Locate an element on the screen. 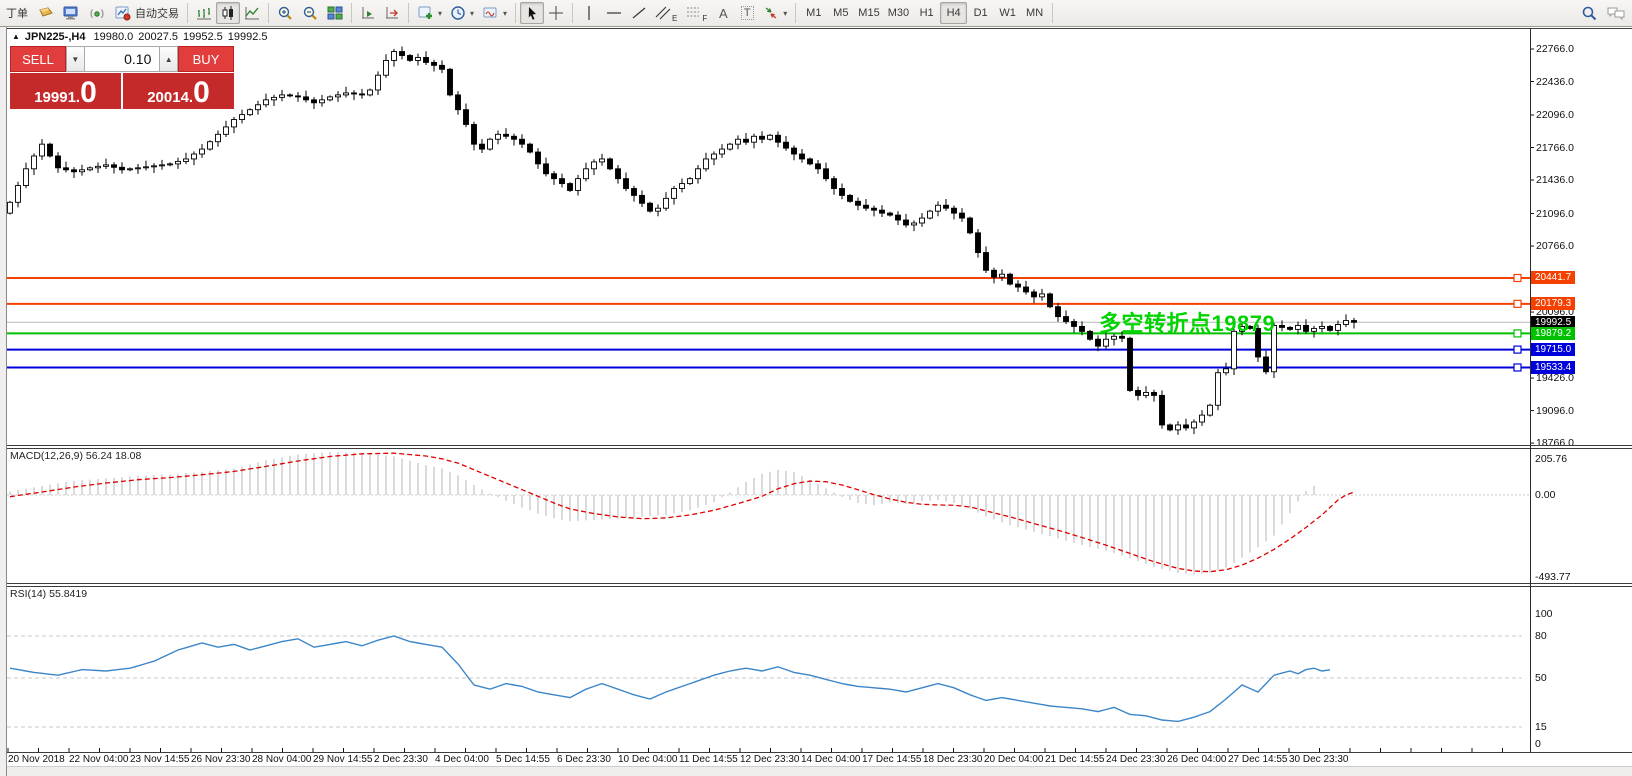 This screenshot has width=1632, height=776. collapse-icon: ▲ is located at coordinates (16, 36).